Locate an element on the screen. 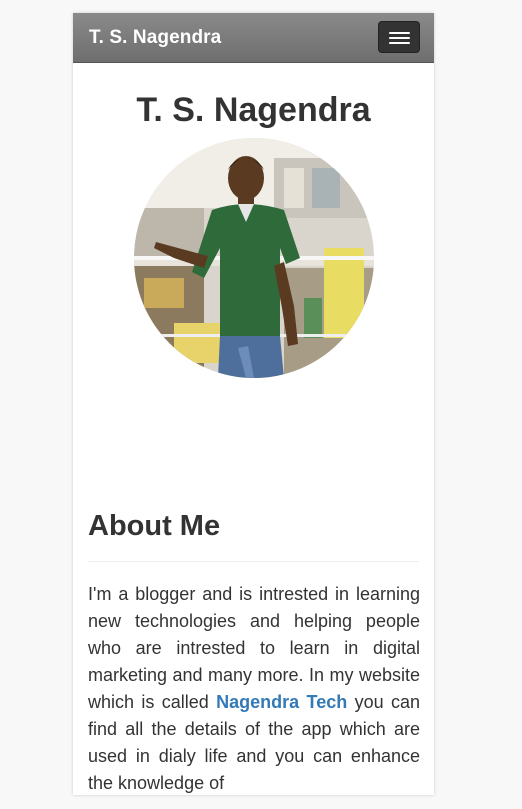  menu-toggle-button is located at coordinates (399, 37).